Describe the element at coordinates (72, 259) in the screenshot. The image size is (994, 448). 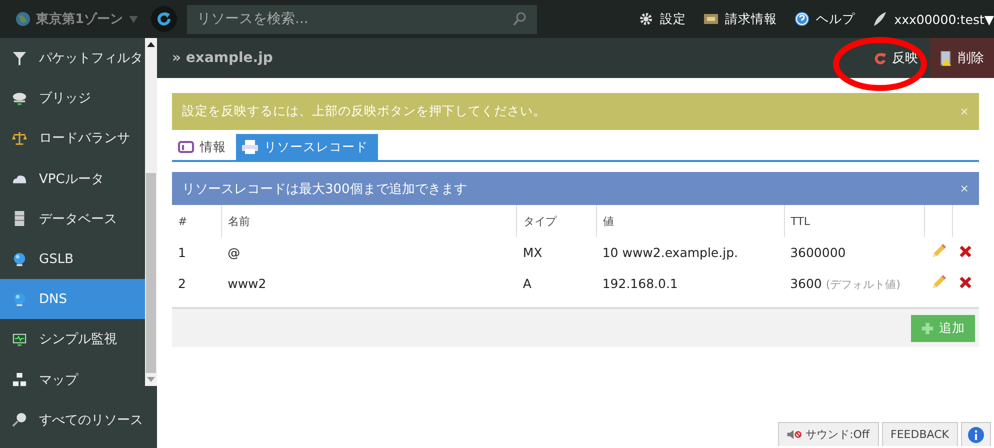
I see `sidebar-item: GSLB` at that location.